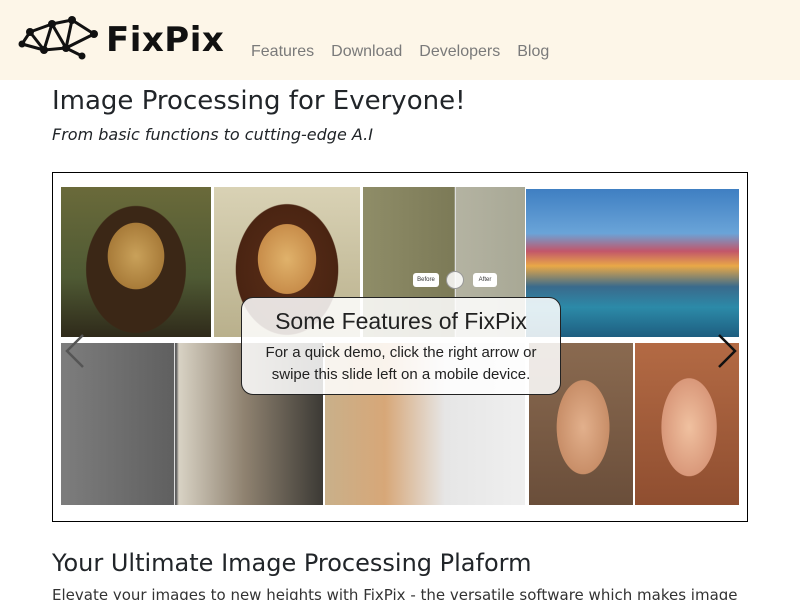  I want to click on page-title: Image Processing for Everyone!, so click(259, 101).